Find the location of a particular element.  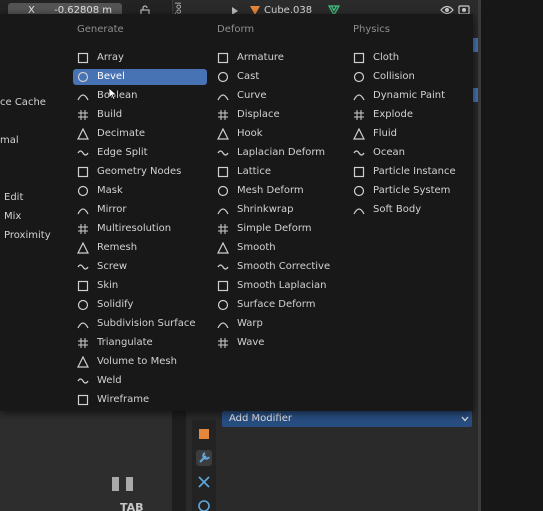

menu-item-surface-deform: Surface Deform is located at coordinates (278, 305).